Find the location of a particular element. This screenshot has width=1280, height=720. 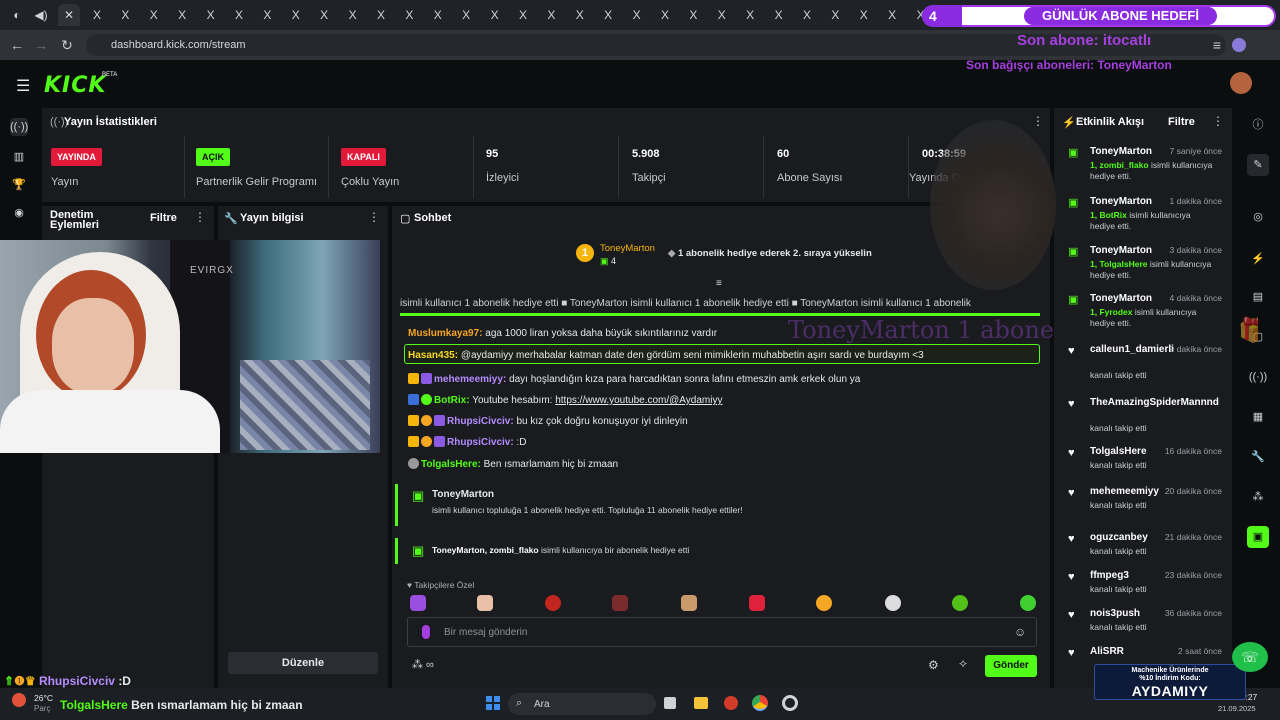

chat-tools-icon: ⁂ ∞ is located at coordinates (423, 664).